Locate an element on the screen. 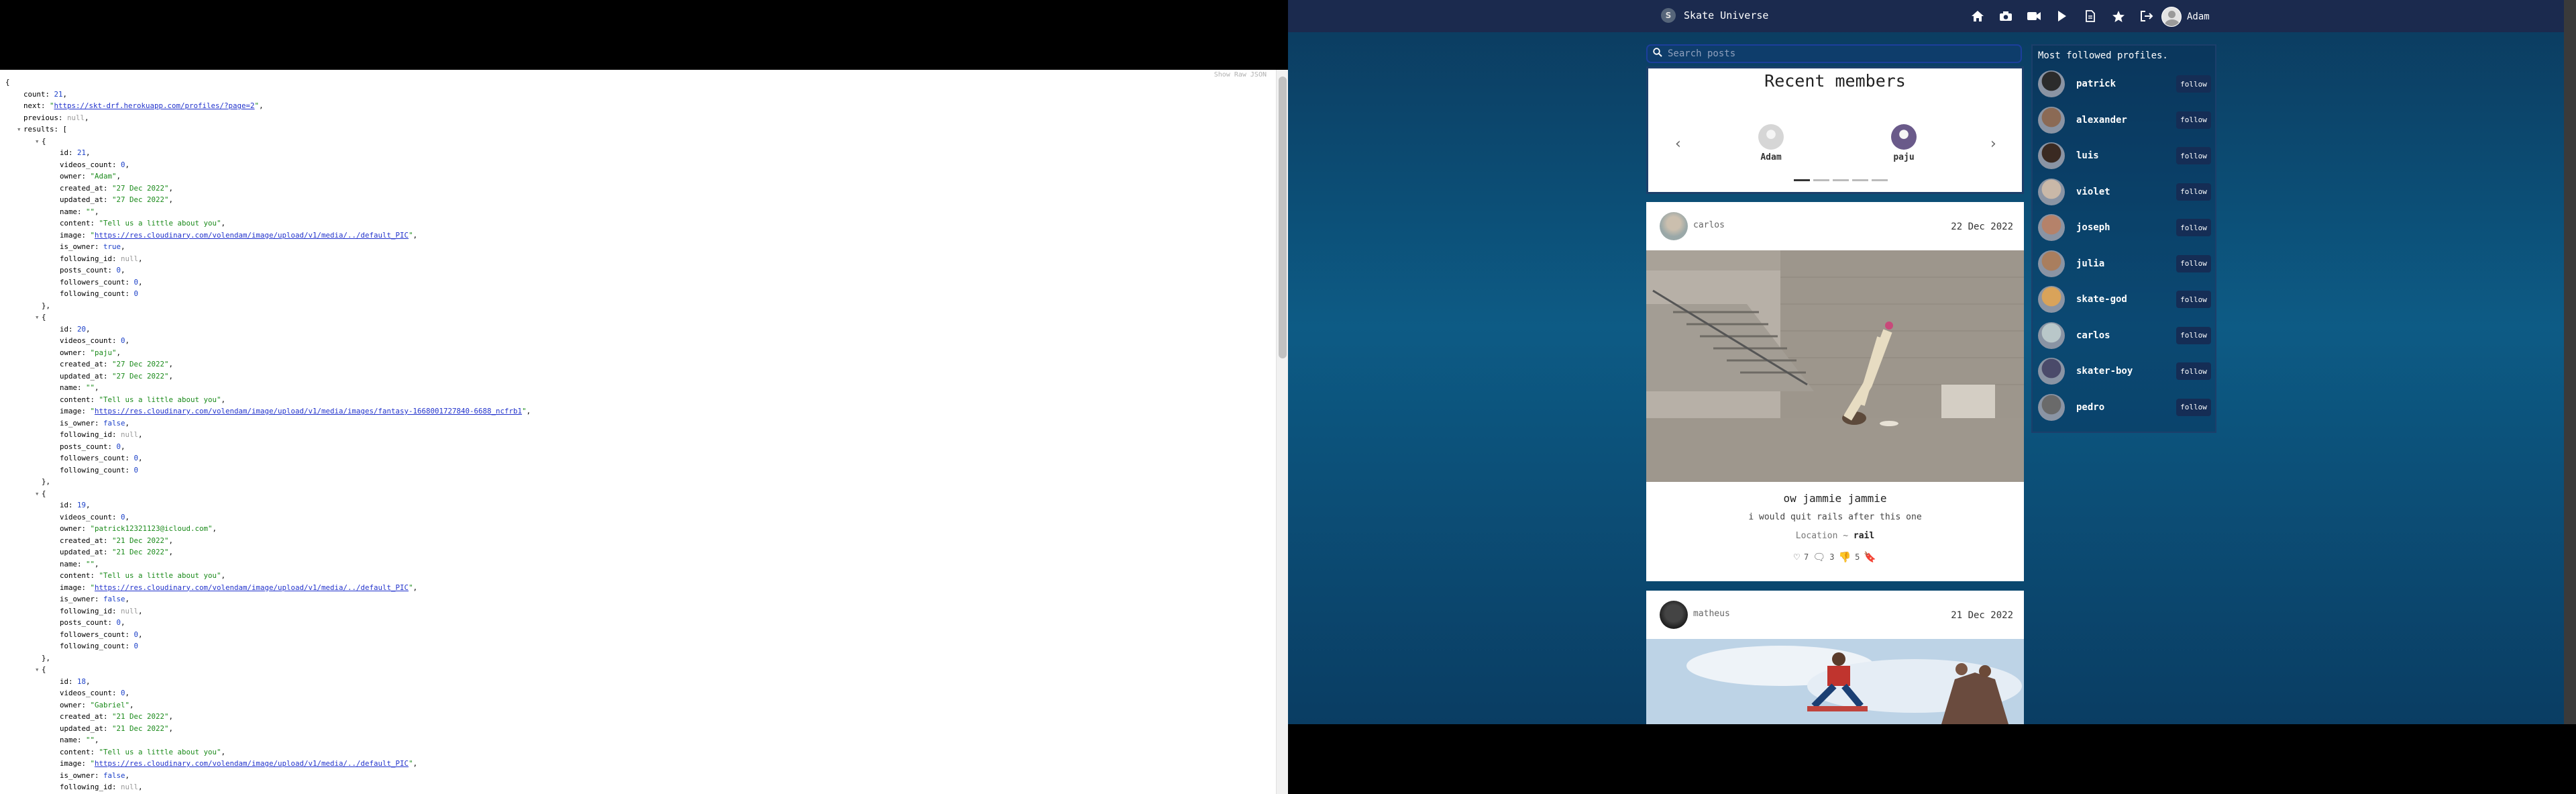  chevron-left-icon: ‹ is located at coordinates (1678, 144).